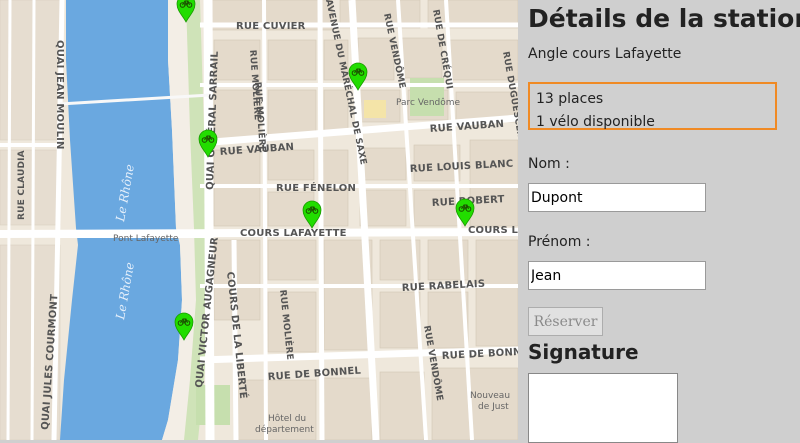  What do you see at coordinates (583, 352) in the screenshot?
I see `signature-title: Signature` at bounding box center [583, 352].